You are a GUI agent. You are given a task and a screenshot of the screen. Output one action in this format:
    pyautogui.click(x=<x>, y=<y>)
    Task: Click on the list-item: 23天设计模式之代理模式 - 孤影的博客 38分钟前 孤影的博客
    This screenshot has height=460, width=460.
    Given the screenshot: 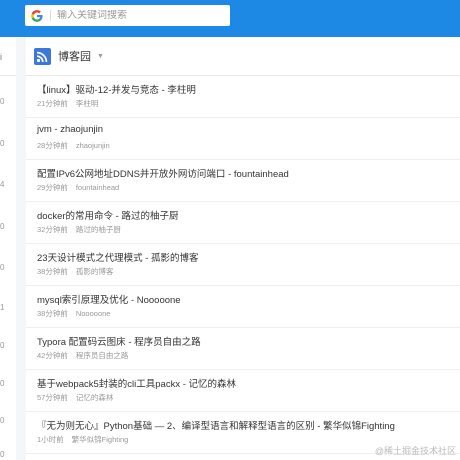 What is the action you would take?
    pyautogui.click(x=243, y=265)
    